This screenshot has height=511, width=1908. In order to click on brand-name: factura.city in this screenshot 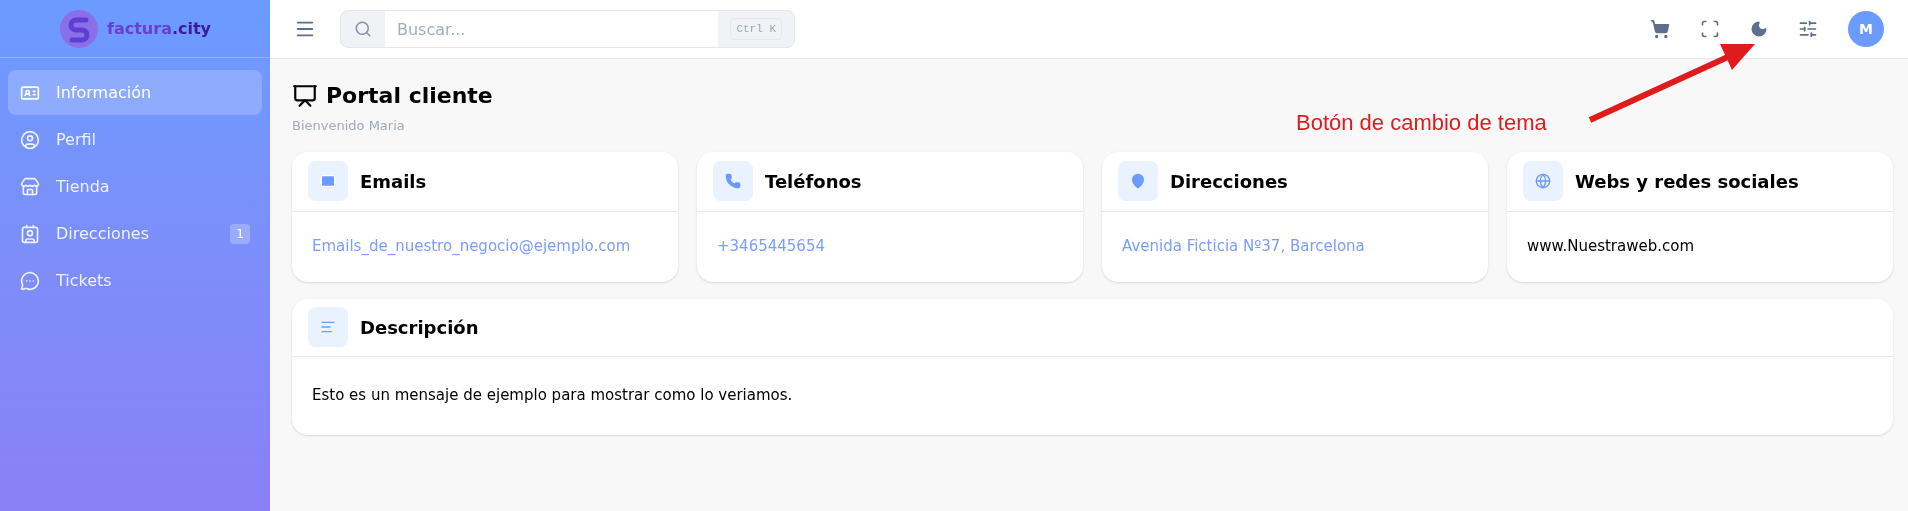, I will do `click(159, 28)`.